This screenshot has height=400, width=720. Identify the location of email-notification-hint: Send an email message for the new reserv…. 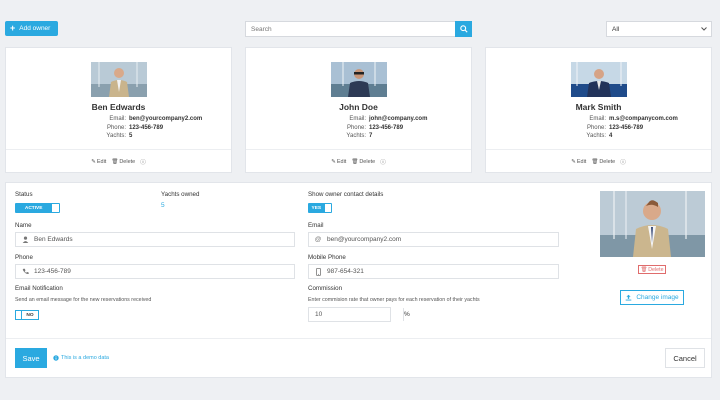
(83, 300).